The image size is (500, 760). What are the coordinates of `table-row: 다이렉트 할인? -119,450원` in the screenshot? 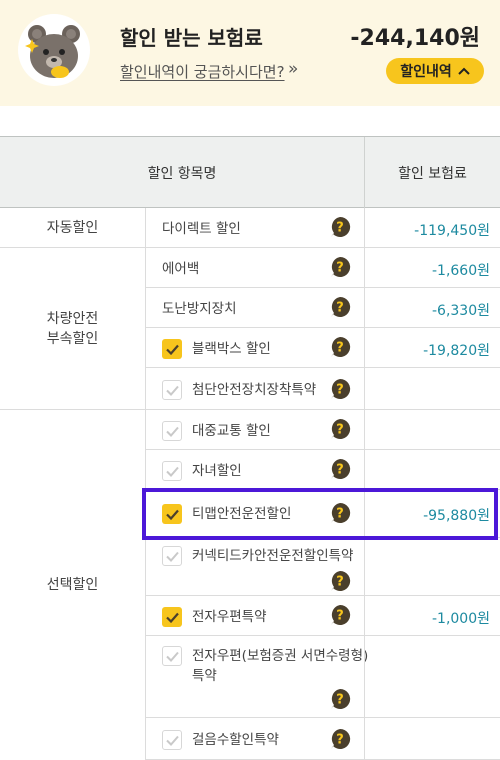 It's located at (323, 228).